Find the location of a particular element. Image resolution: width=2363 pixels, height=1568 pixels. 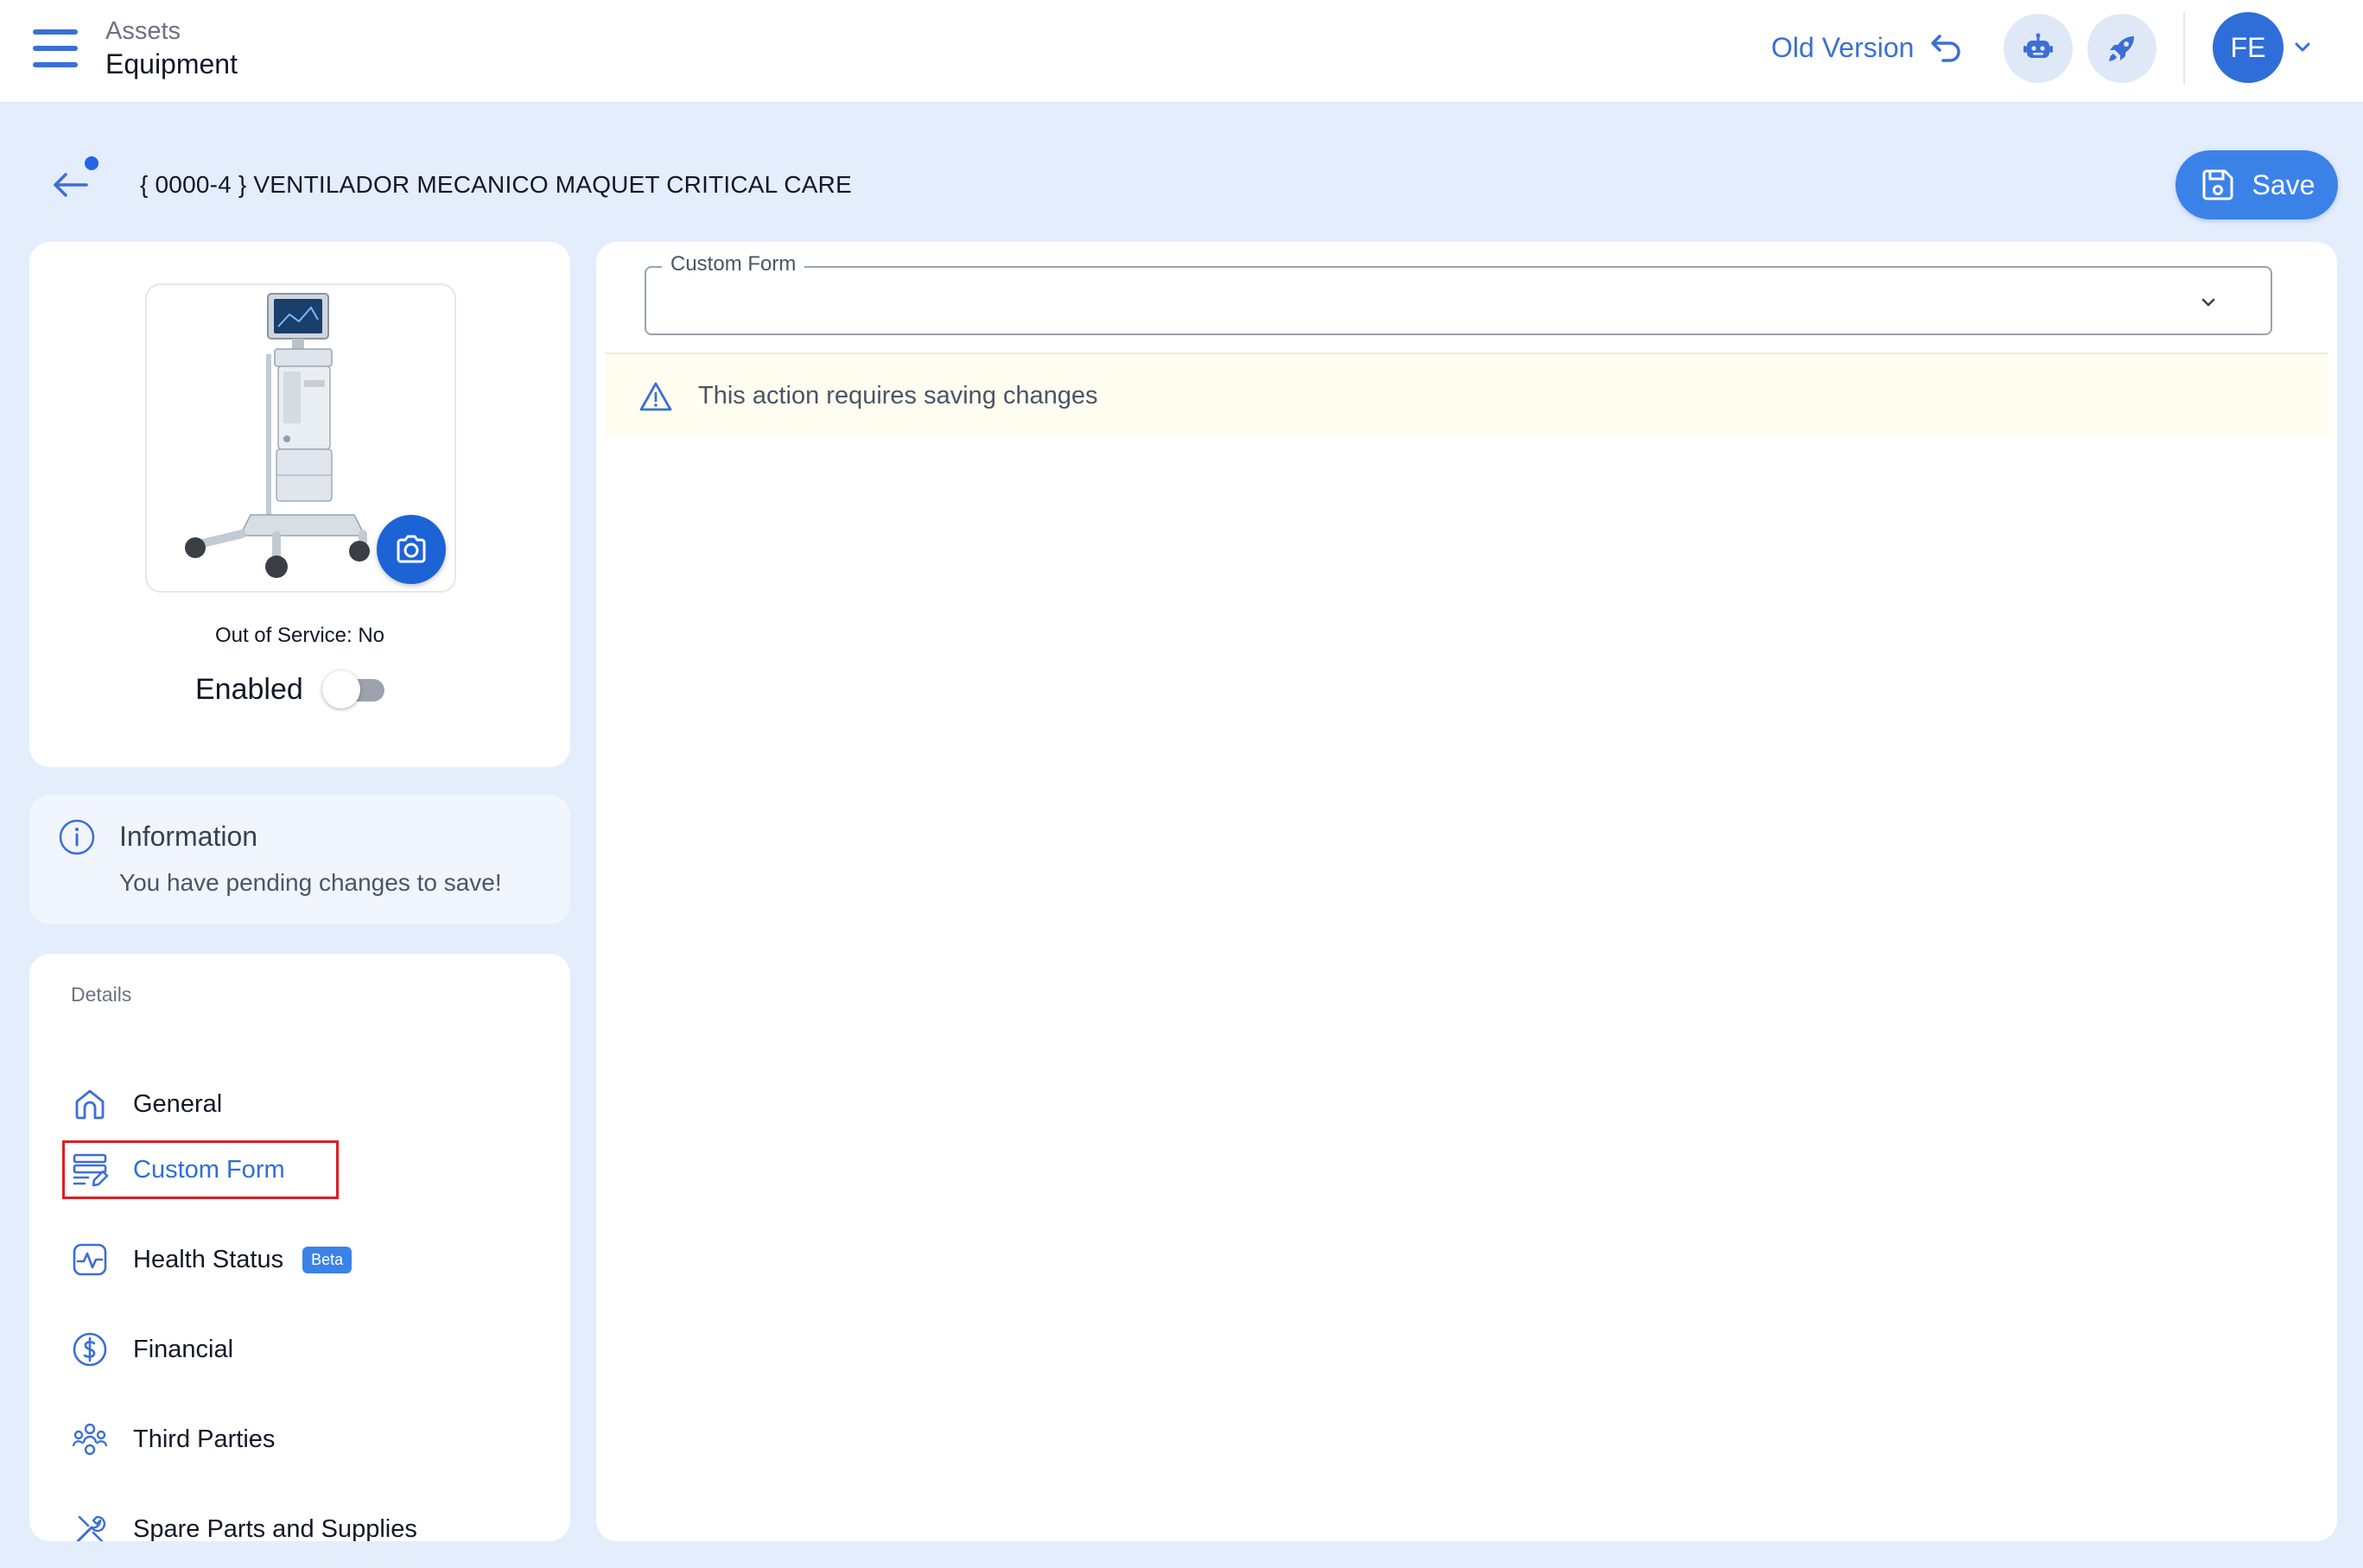

breadcrumb-current: Equipment is located at coordinates (171, 63).